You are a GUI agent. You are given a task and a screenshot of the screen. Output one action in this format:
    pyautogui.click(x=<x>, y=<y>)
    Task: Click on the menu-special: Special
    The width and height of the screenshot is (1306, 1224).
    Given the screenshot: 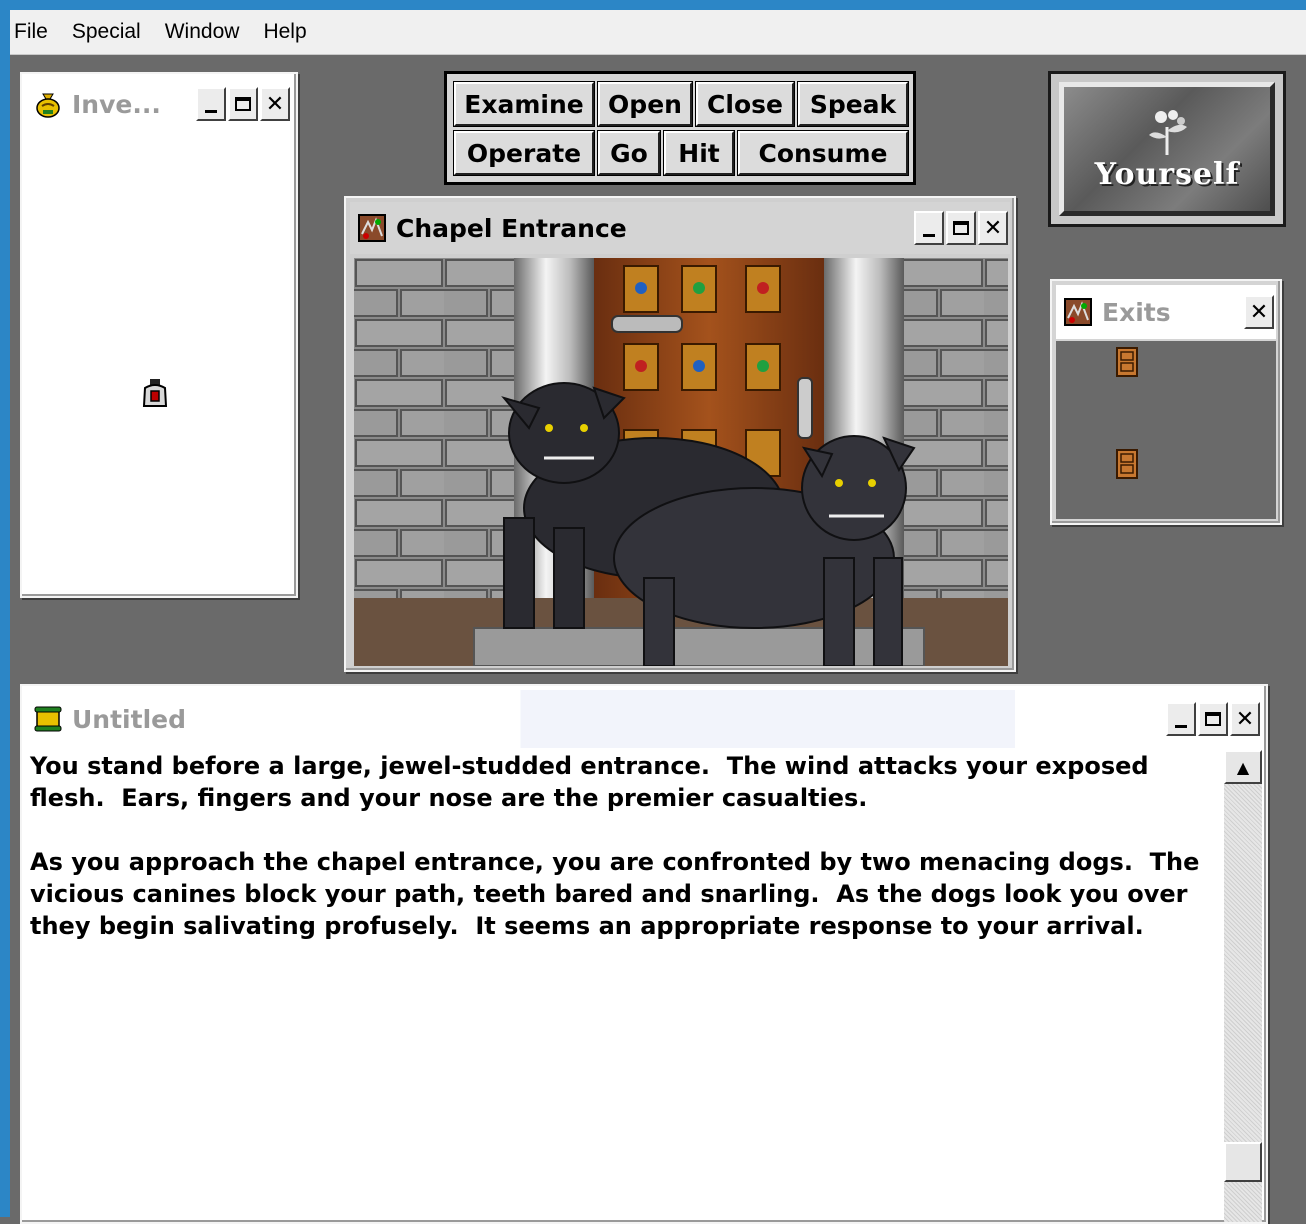 What is the action you would take?
    pyautogui.click(x=106, y=32)
    